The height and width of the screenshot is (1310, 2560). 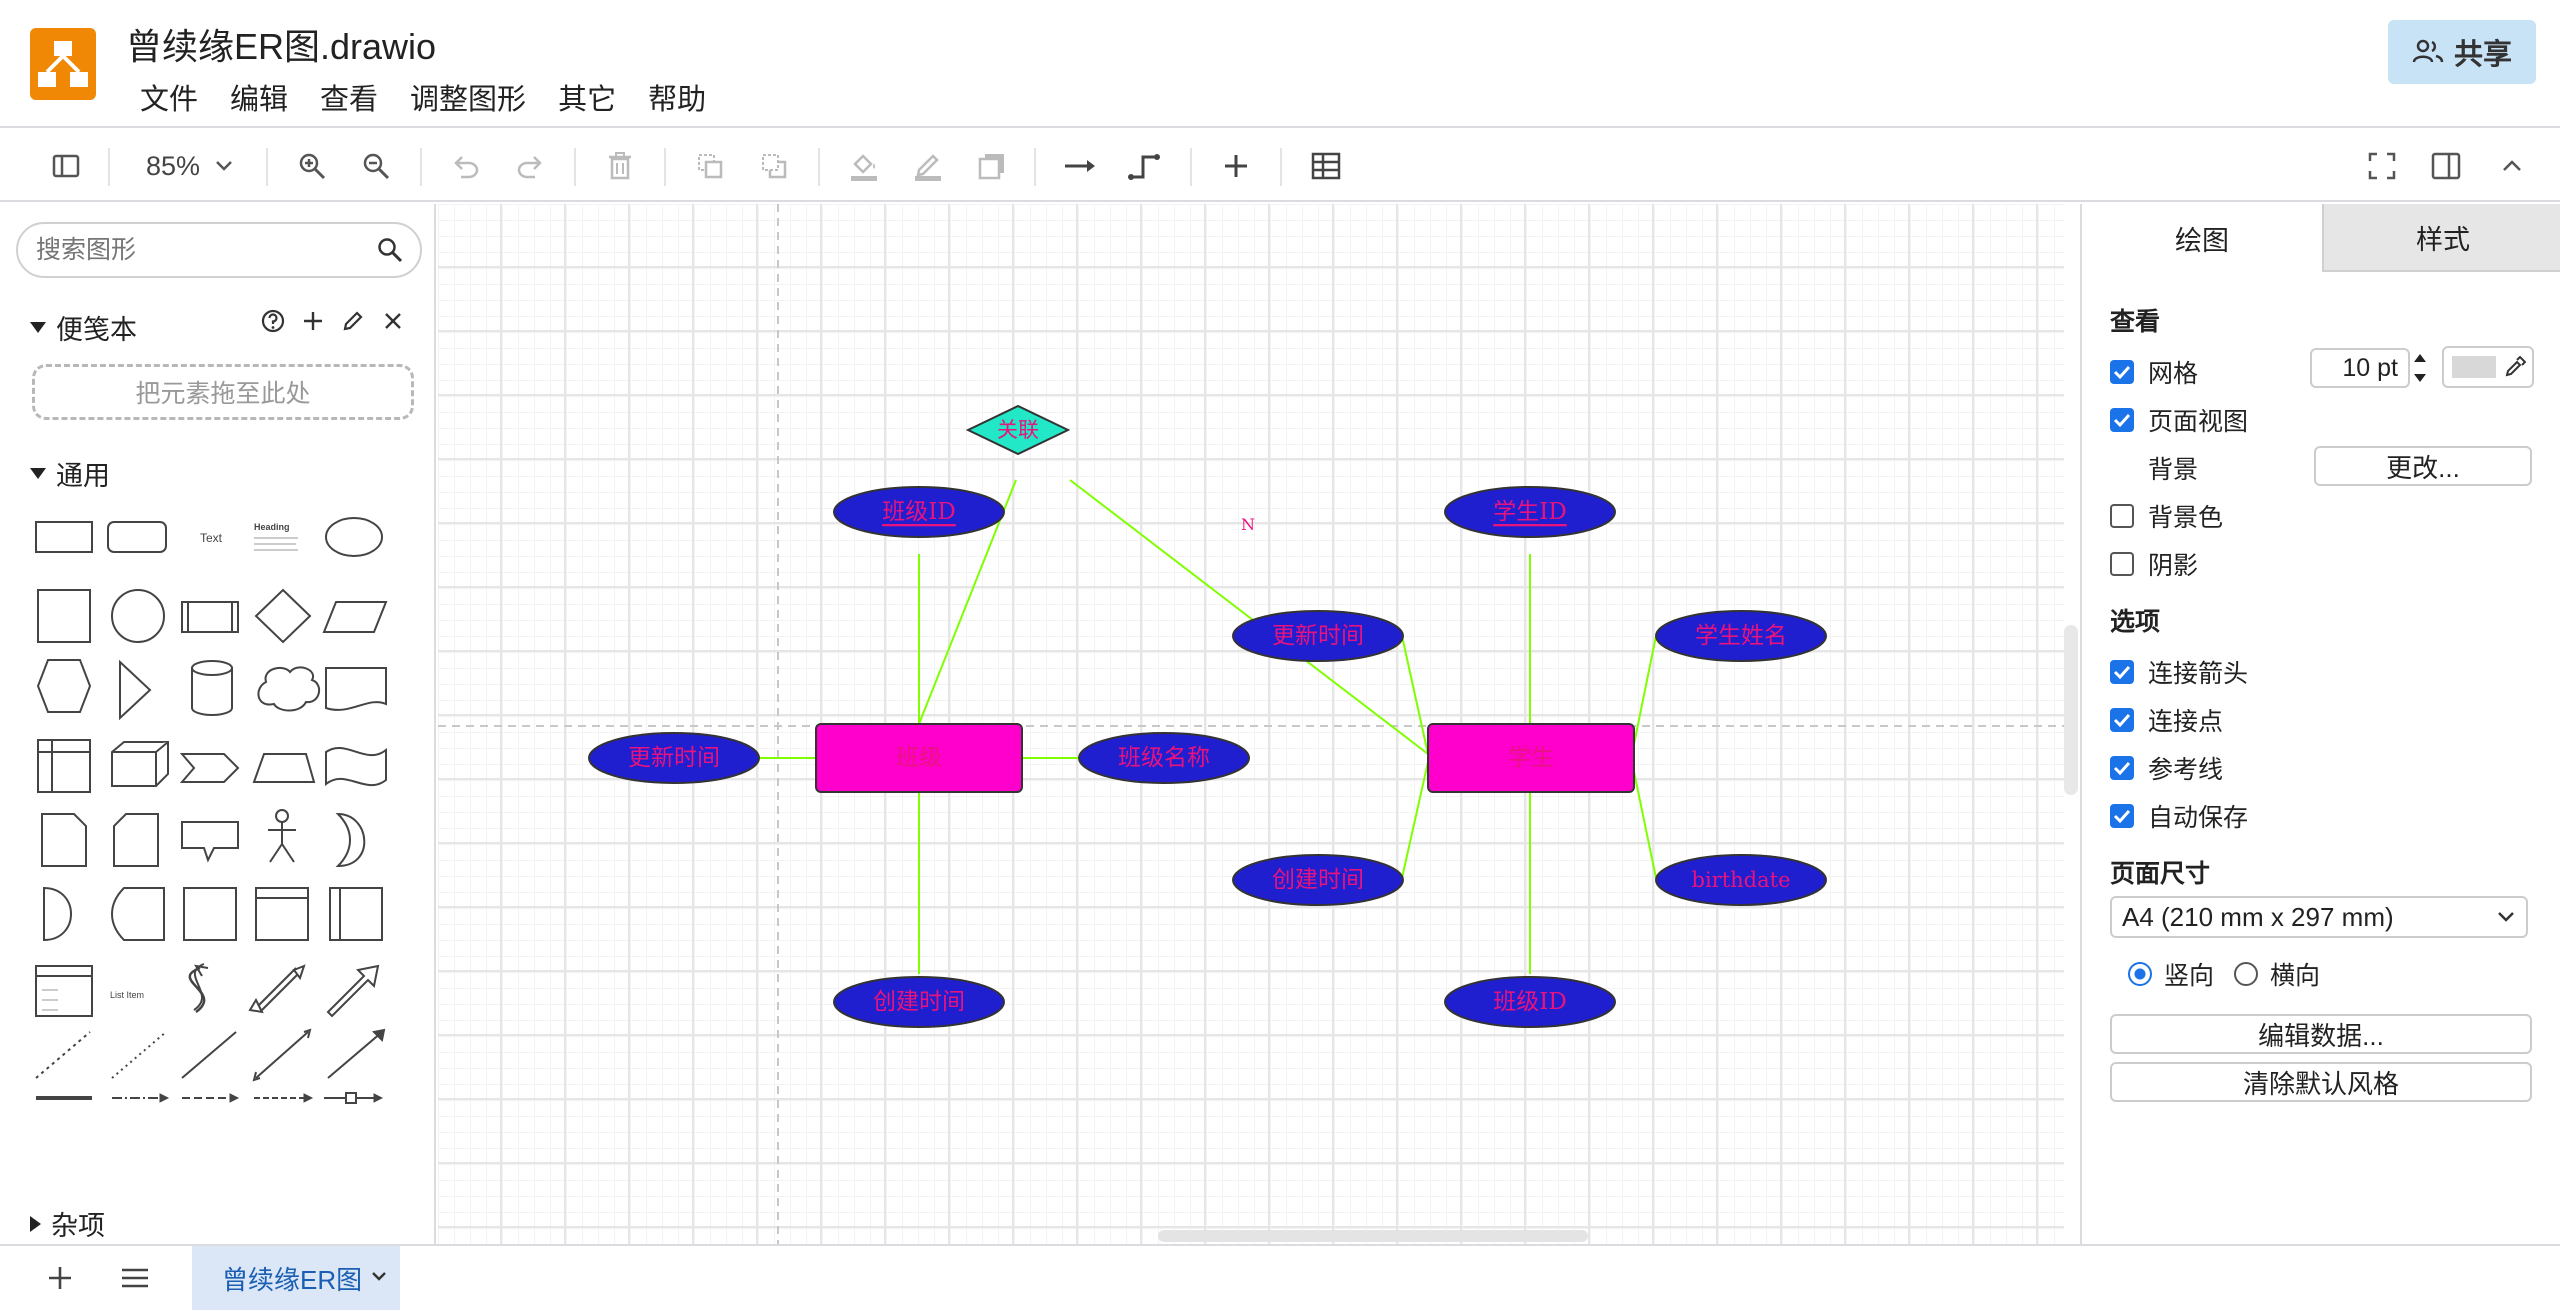 What do you see at coordinates (2122, 516) in the screenshot?
I see `bg-color-checkbox` at bounding box center [2122, 516].